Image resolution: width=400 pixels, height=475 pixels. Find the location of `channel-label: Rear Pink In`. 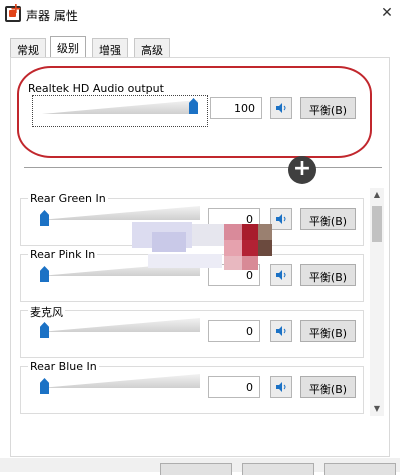

channel-label: Rear Pink In is located at coordinates (63, 254).